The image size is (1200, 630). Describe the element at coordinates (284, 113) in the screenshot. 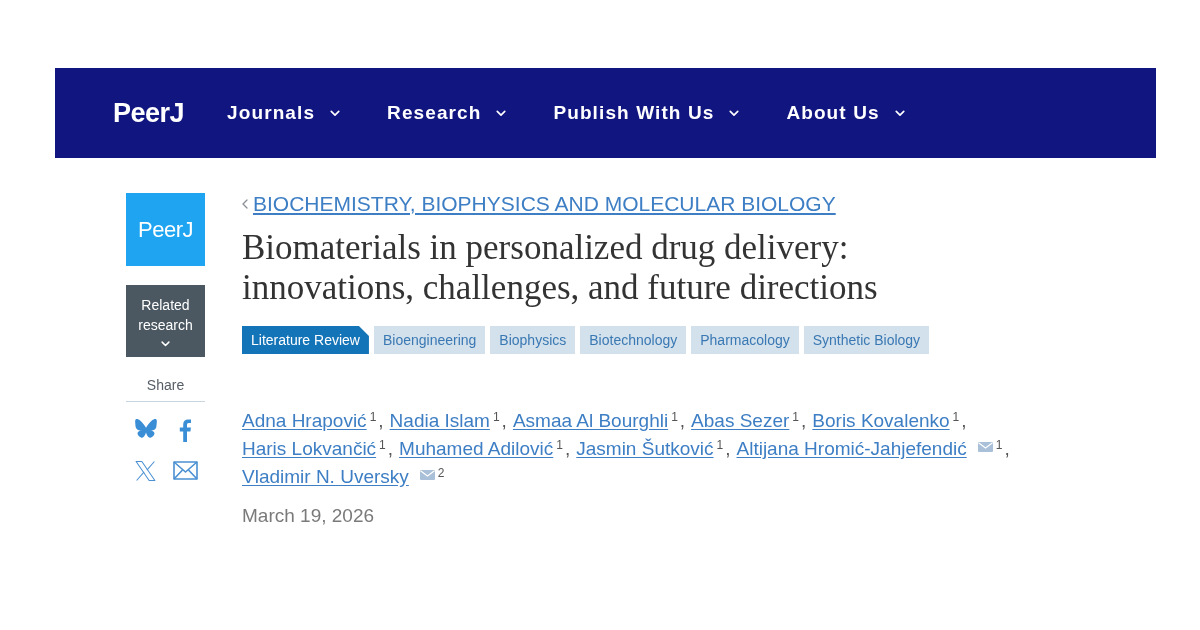

I see `nav-menu-button: Journals` at that location.